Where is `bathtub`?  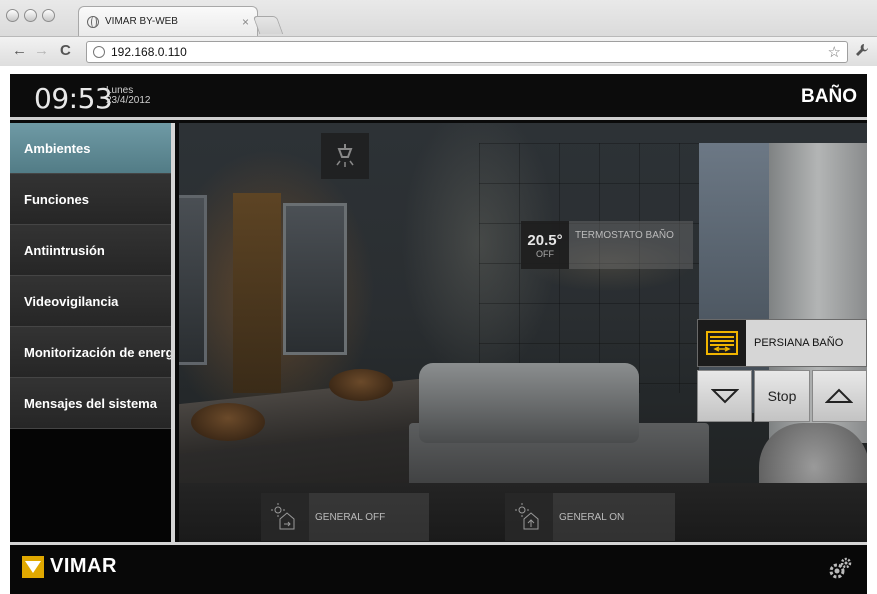
bathtub is located at coordinates (529, 403).